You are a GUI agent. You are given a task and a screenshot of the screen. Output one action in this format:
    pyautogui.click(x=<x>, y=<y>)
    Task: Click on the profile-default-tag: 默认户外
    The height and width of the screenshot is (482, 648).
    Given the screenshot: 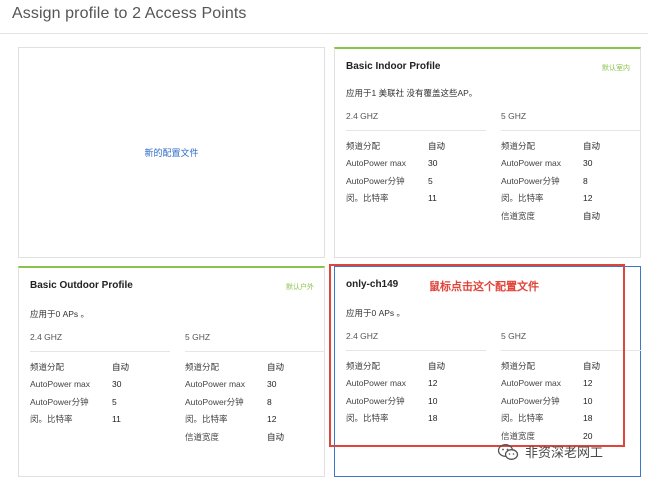 What is the action you would take?
    pyautogui.click(x=300, y=287)
    